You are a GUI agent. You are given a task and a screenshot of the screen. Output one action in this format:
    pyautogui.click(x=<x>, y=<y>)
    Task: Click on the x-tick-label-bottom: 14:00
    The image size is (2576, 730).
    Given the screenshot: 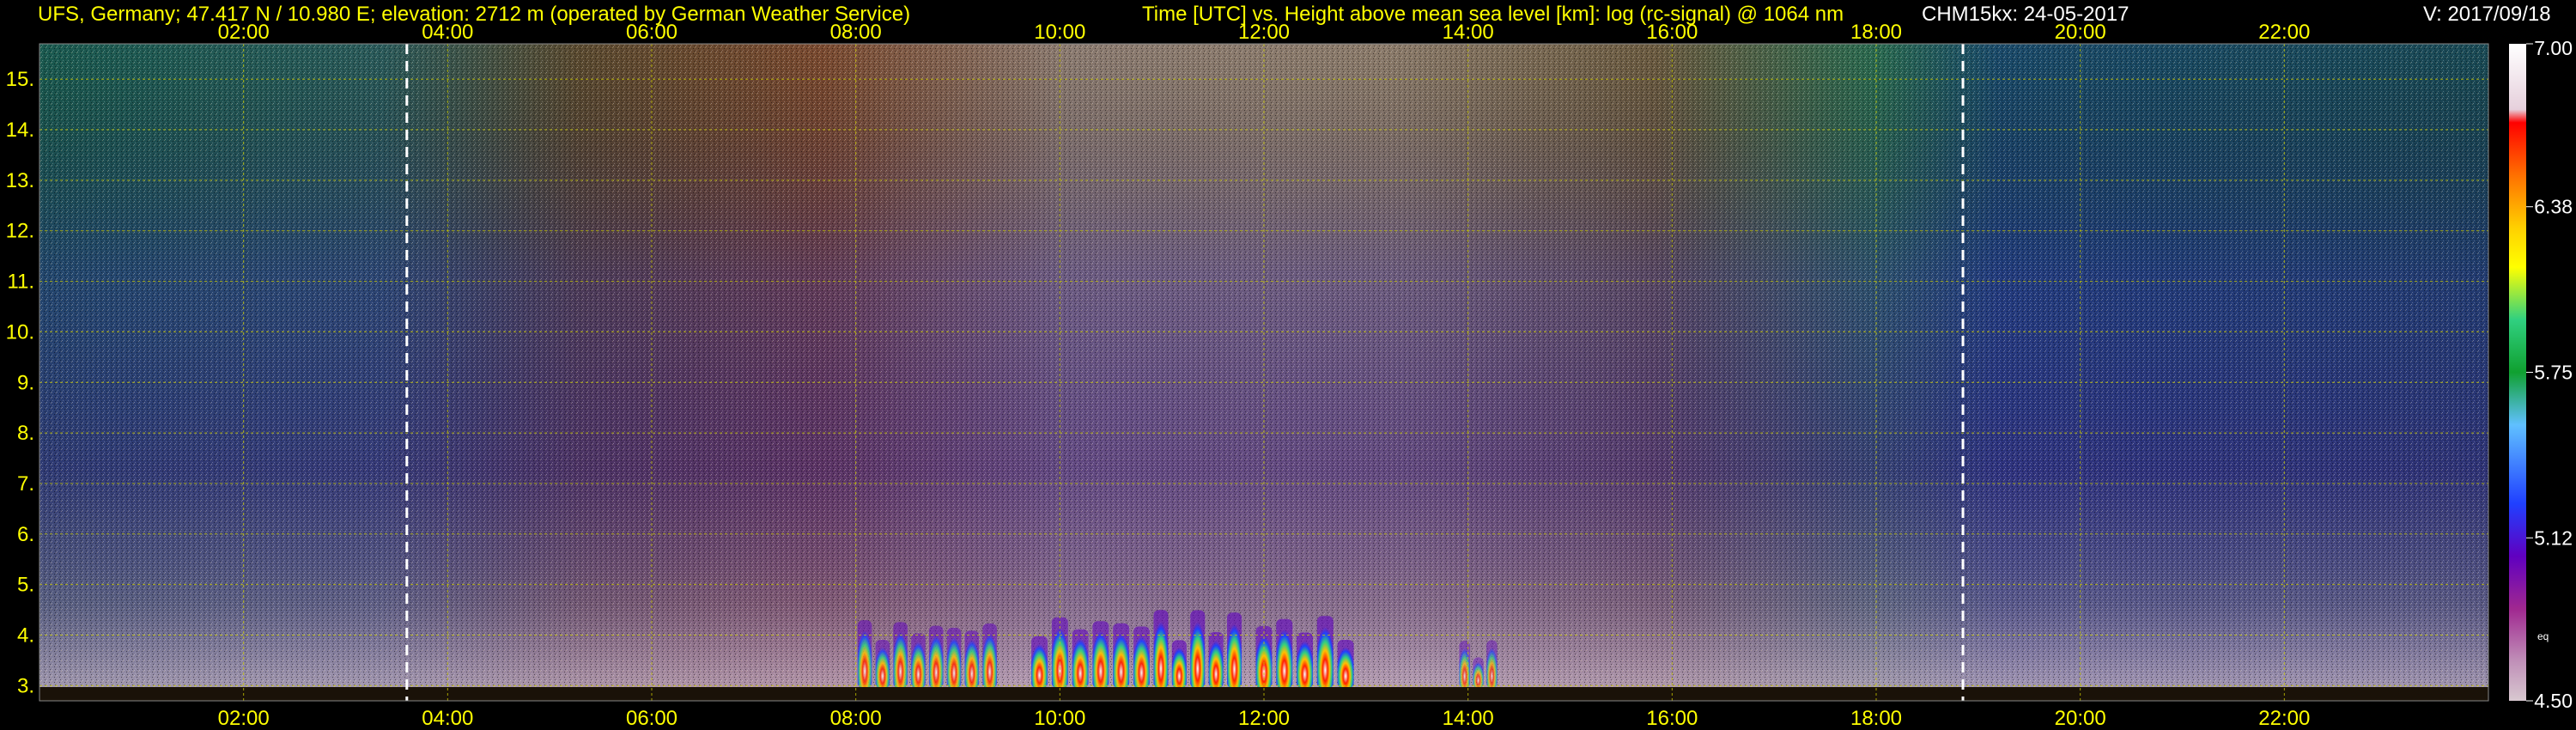 What is the action you would take?
    pyautogui.click(x=1469, y=718)
    